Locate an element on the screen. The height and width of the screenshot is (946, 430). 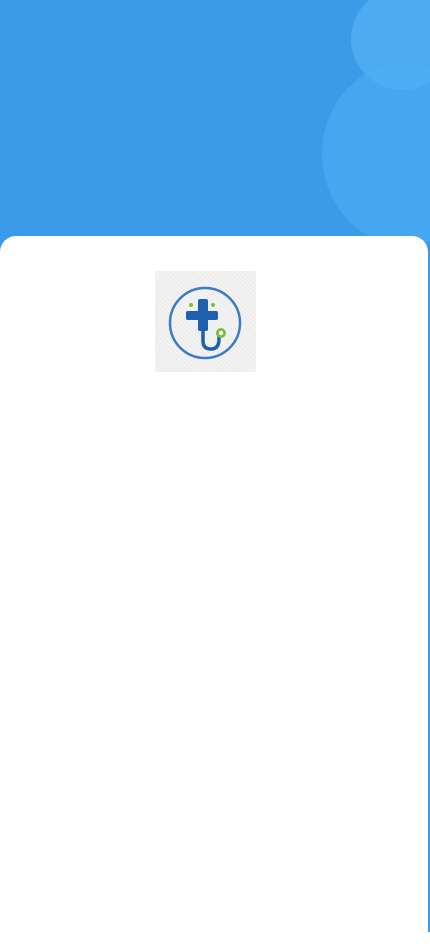
logo-cross-horizontal is located at coordinates (202, 315).